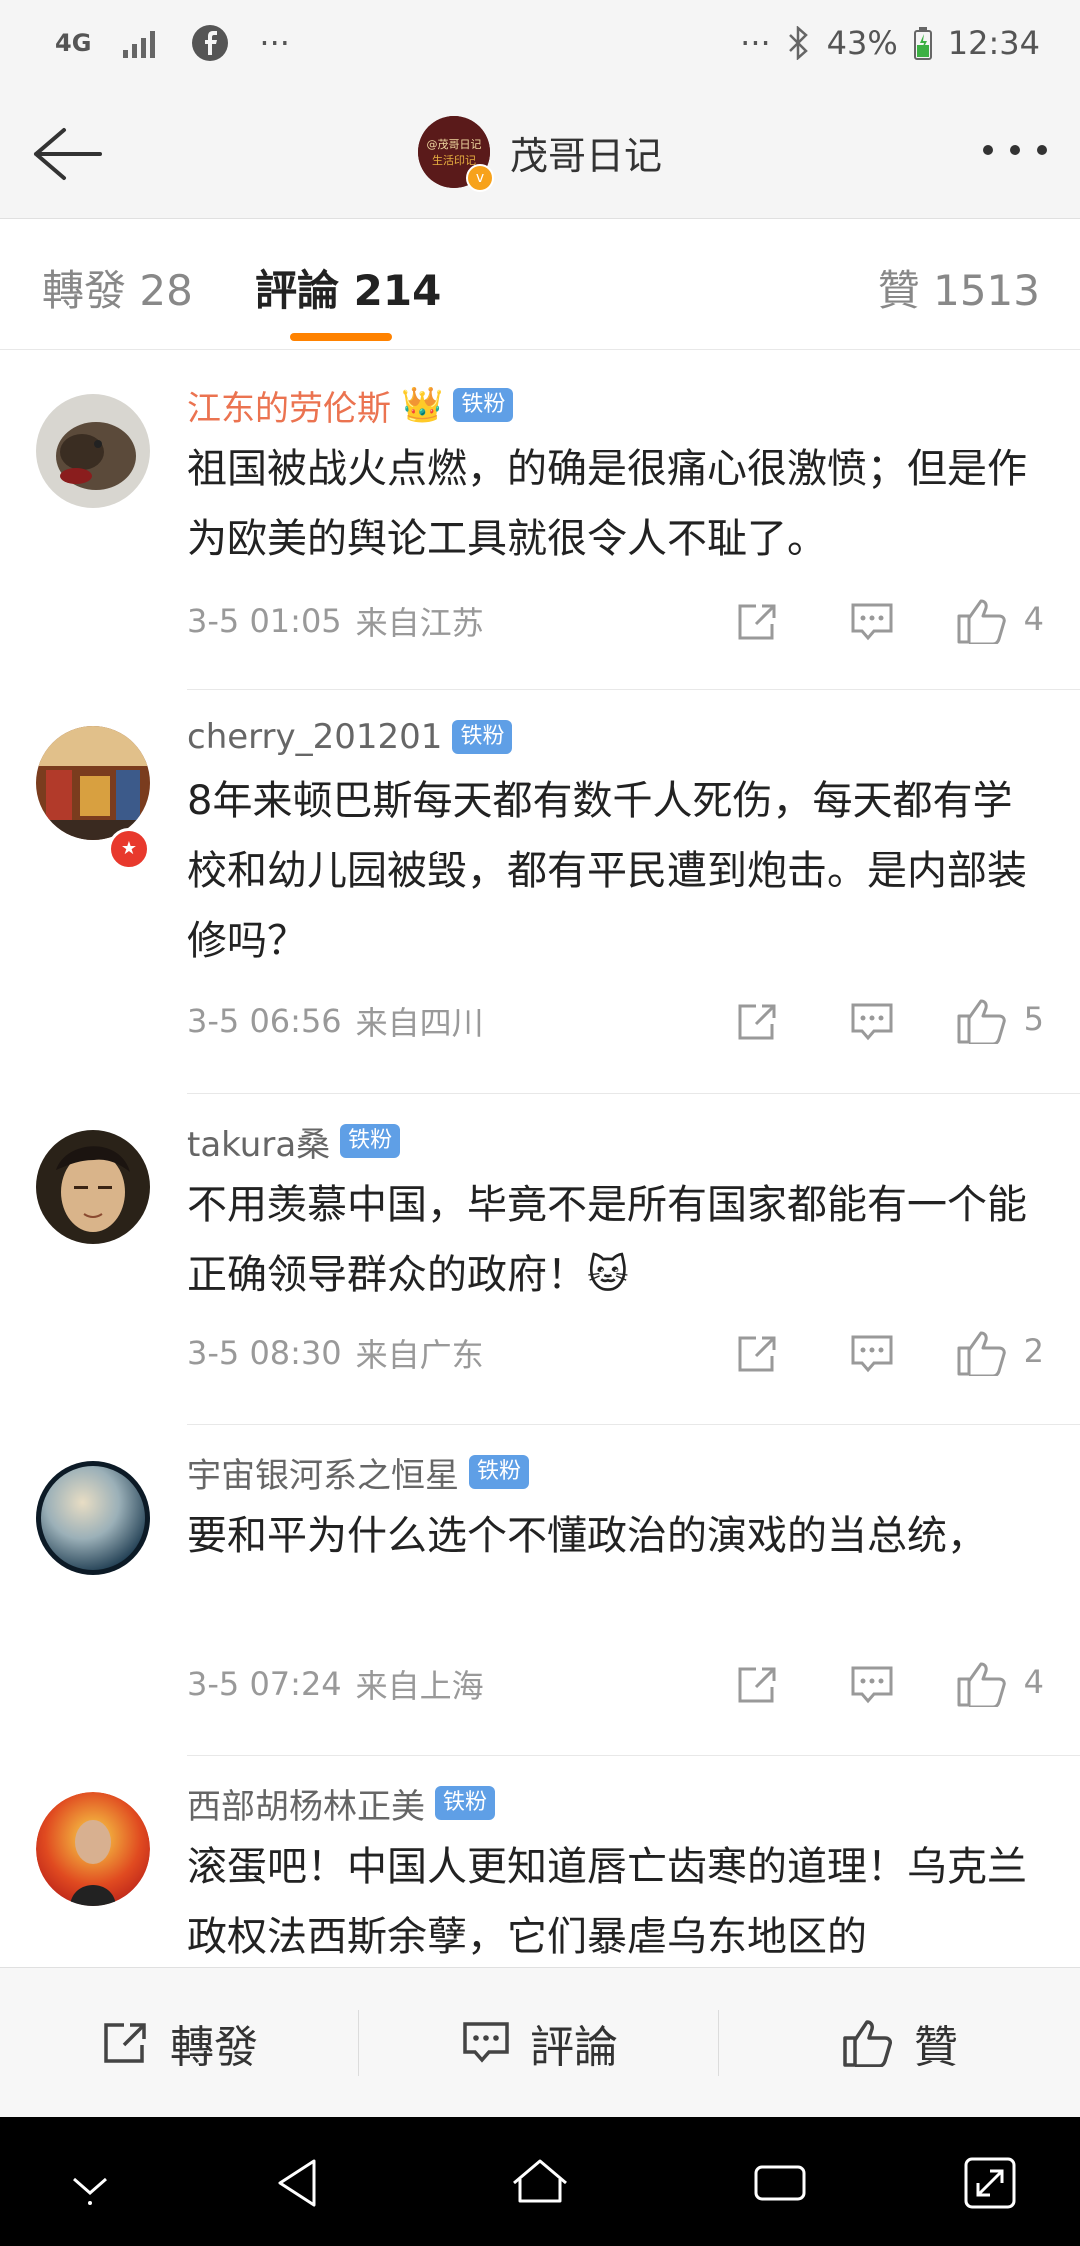 This screenshot has height=2246, width=1080. Describe the element at coordinates (1033, 1351) in the screenshot. I see `like-count: 2` at that location.